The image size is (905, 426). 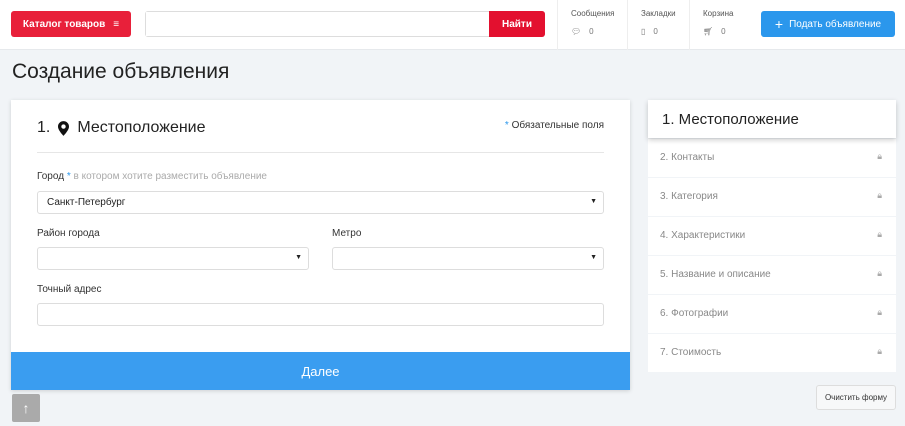 What do you see at coordinates (703, 235) in the screenshot?
I see `step-label: 4. Характеристики` at bounding box center [703, 235].